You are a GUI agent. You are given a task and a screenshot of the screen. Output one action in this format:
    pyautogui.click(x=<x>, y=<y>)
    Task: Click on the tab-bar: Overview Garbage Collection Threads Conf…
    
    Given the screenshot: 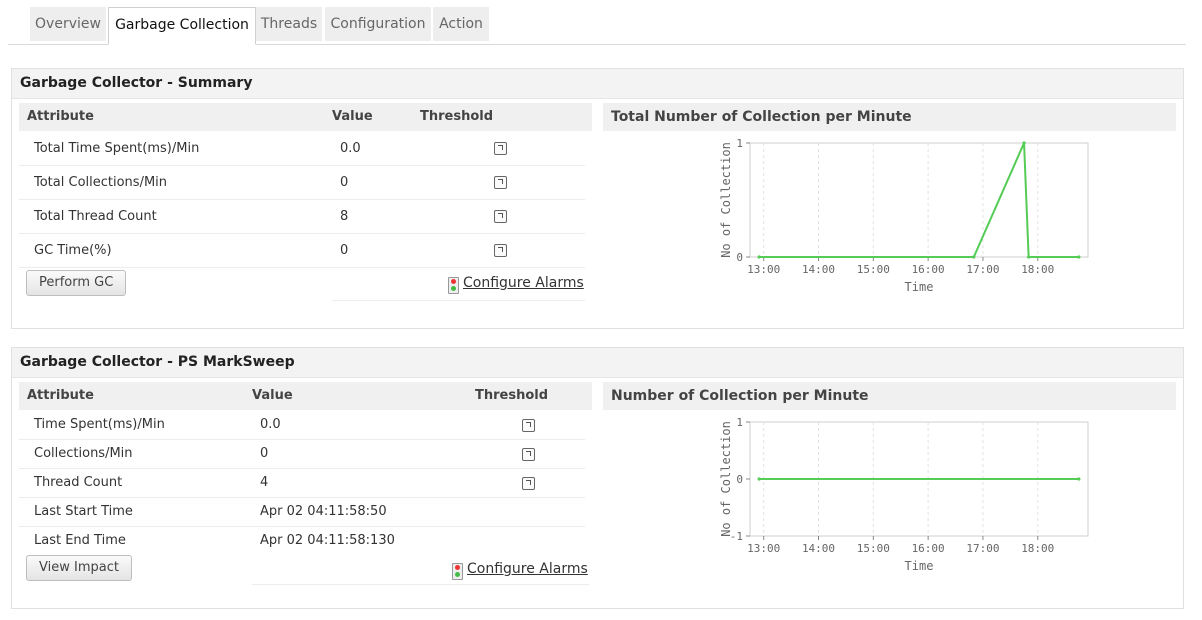 What is the action you would take?
    pyautogui.click(x=597, y=22)
    